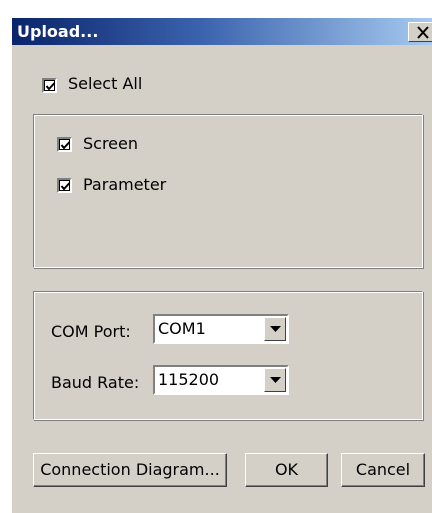  I want to click on baud-rate-dropdown-button, so click(275, 380).